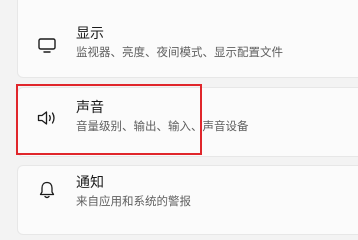  I want to click on settings-item-title: 声音, so click(90, 108).